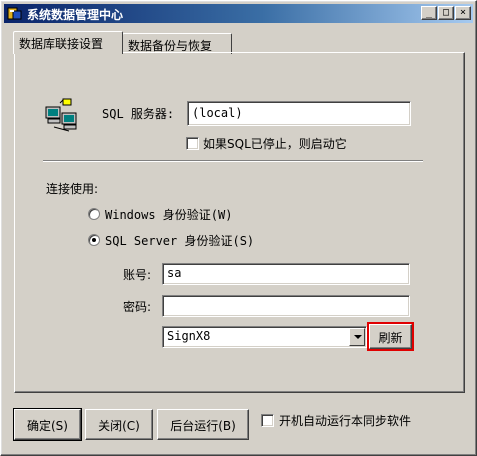  I want to click on radio-selected-dot, so click(94, 240).